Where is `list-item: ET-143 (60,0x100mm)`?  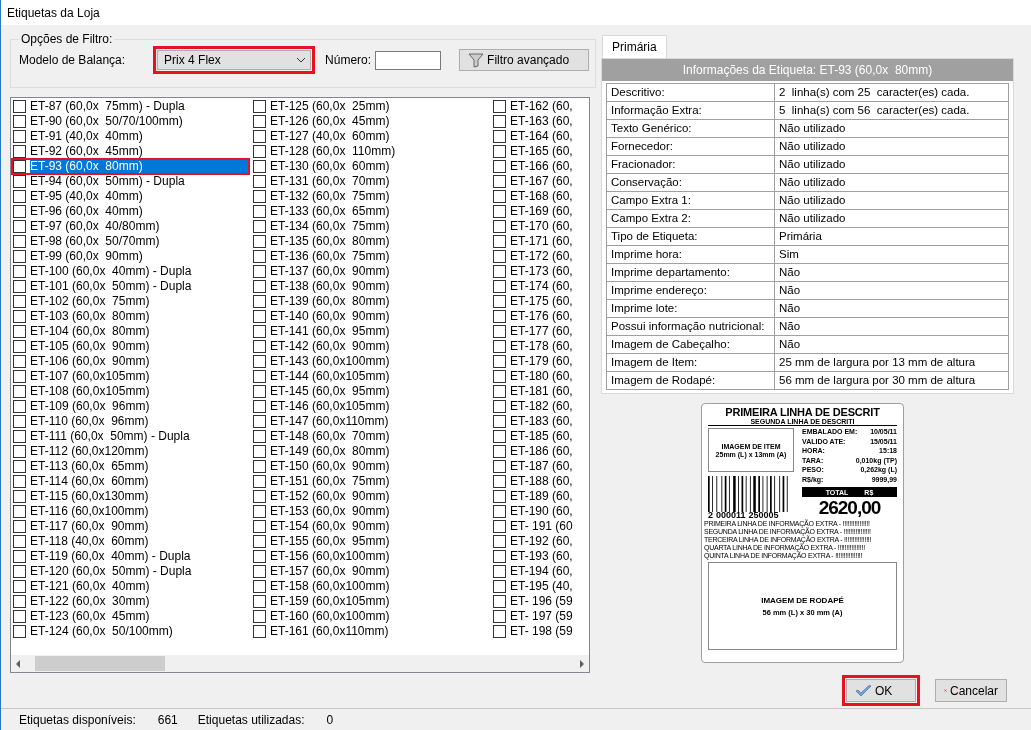
list-item: ET-143 (60,0x100mm) is located at coordinates (379, 361).